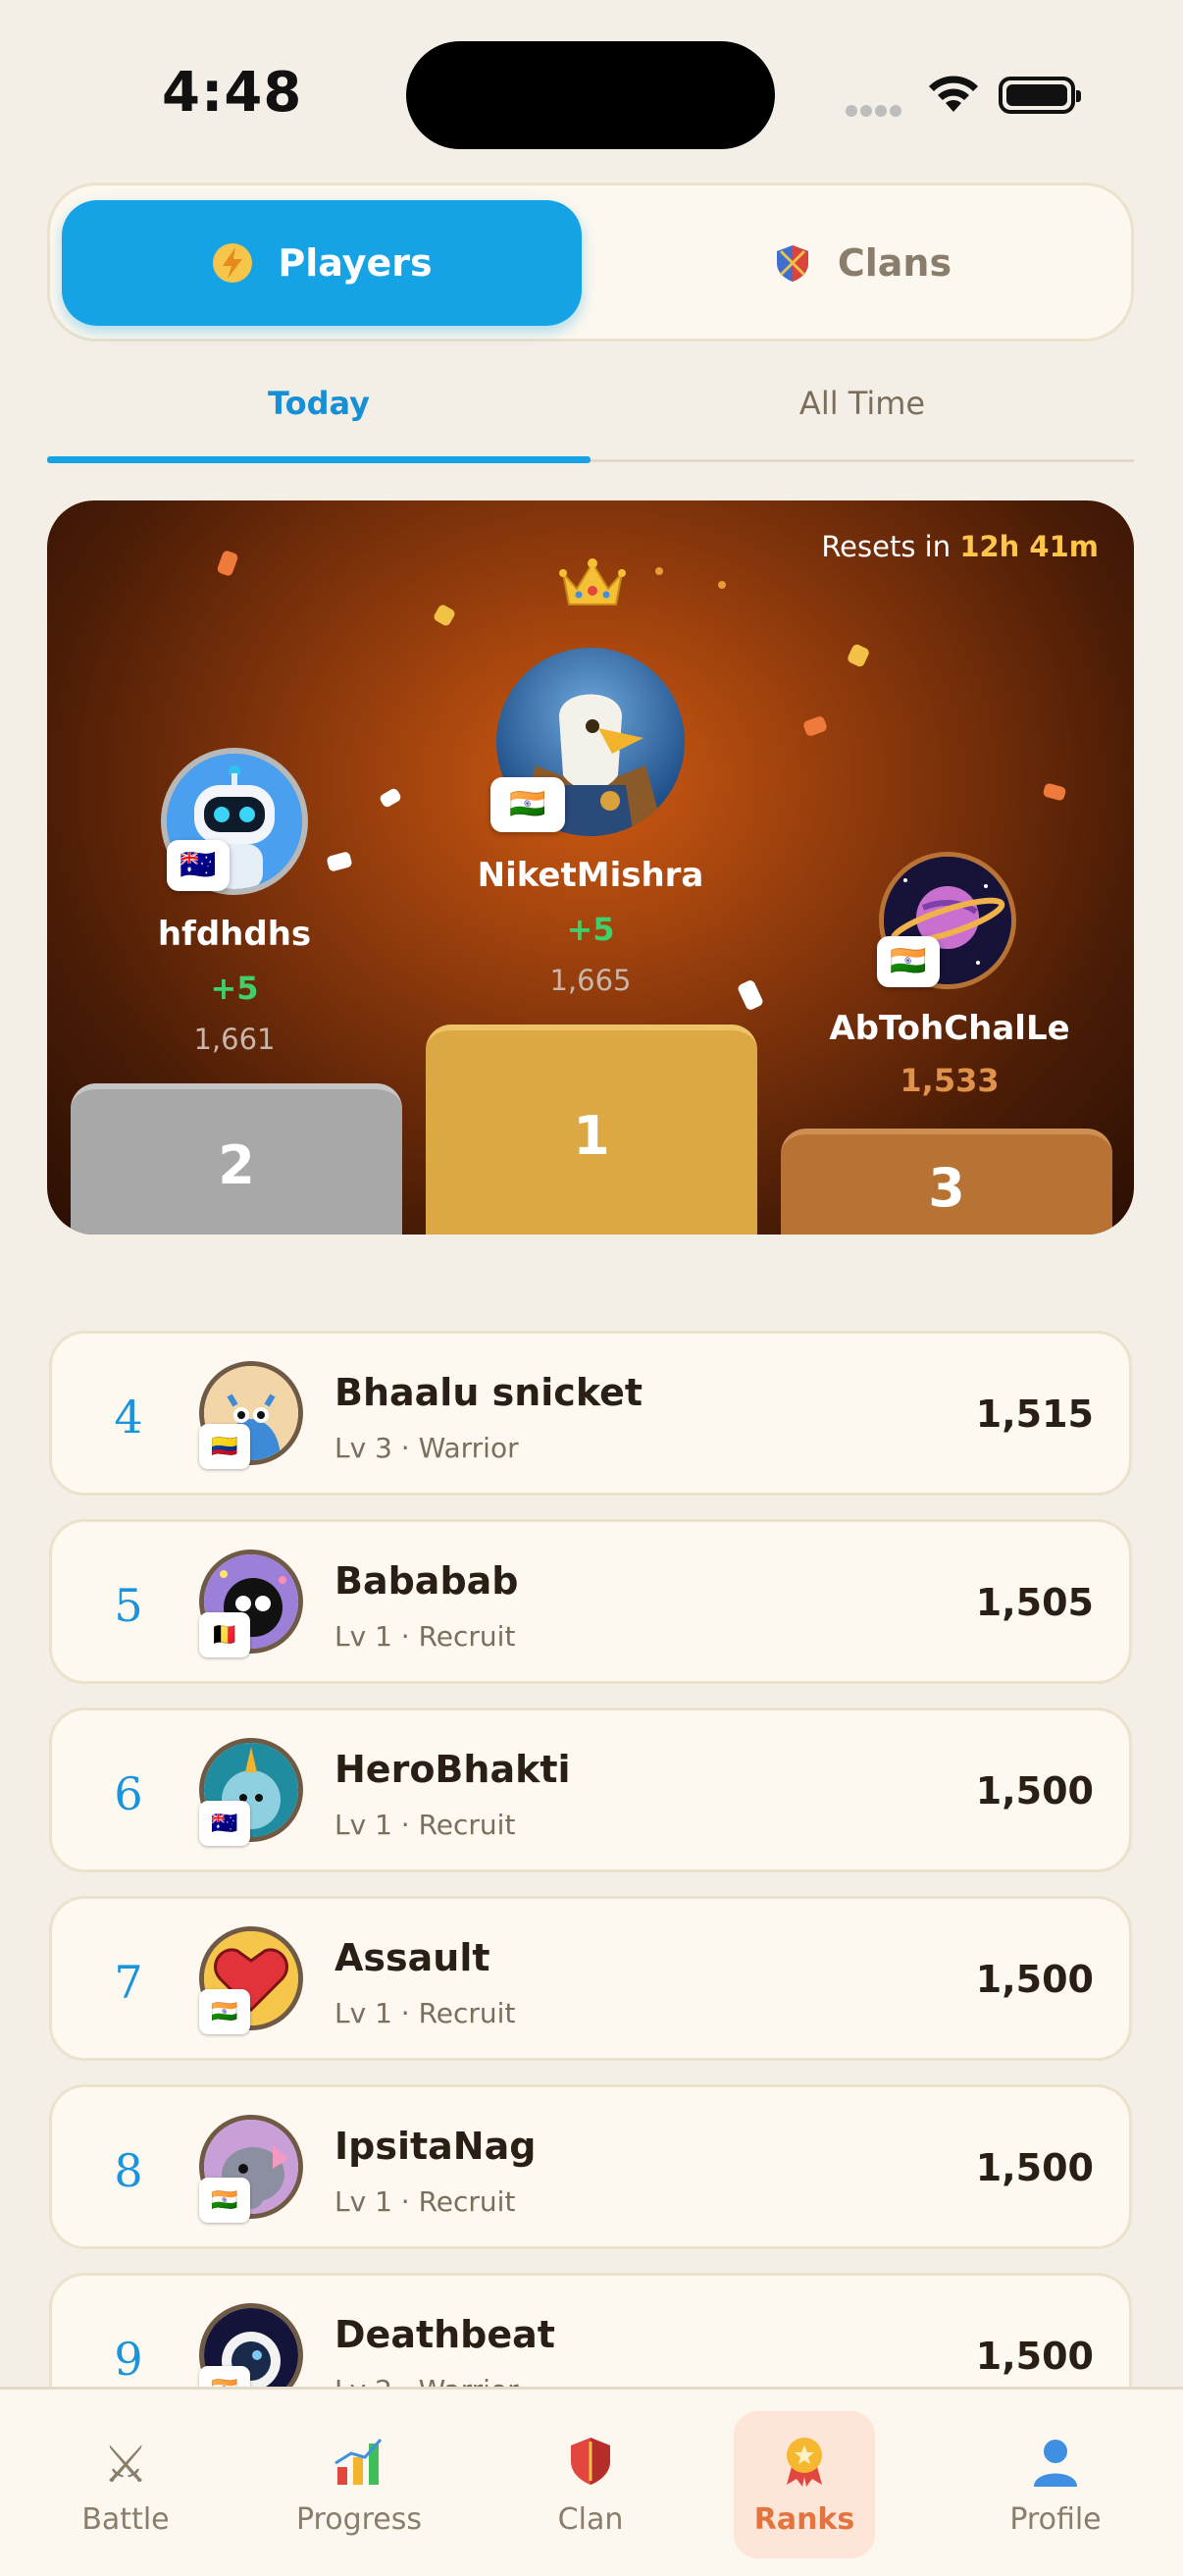 The width and height of the screenshot is (1183, 2576). What do you see at coordinates (436, 2146) in the screenshot?
I see `row-name: IpsitaNag` at bounding box center [436, 2146].